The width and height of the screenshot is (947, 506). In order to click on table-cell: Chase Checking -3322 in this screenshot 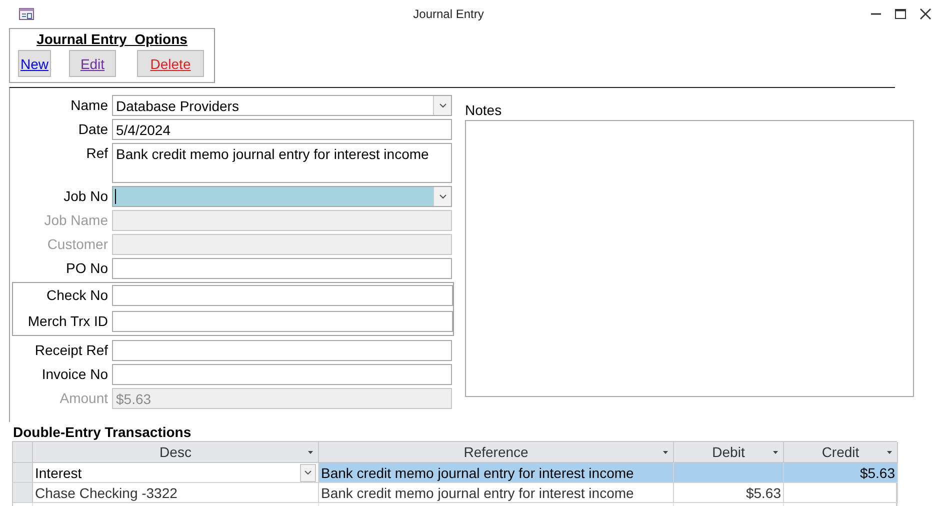, I will do `click(176, 493)`.